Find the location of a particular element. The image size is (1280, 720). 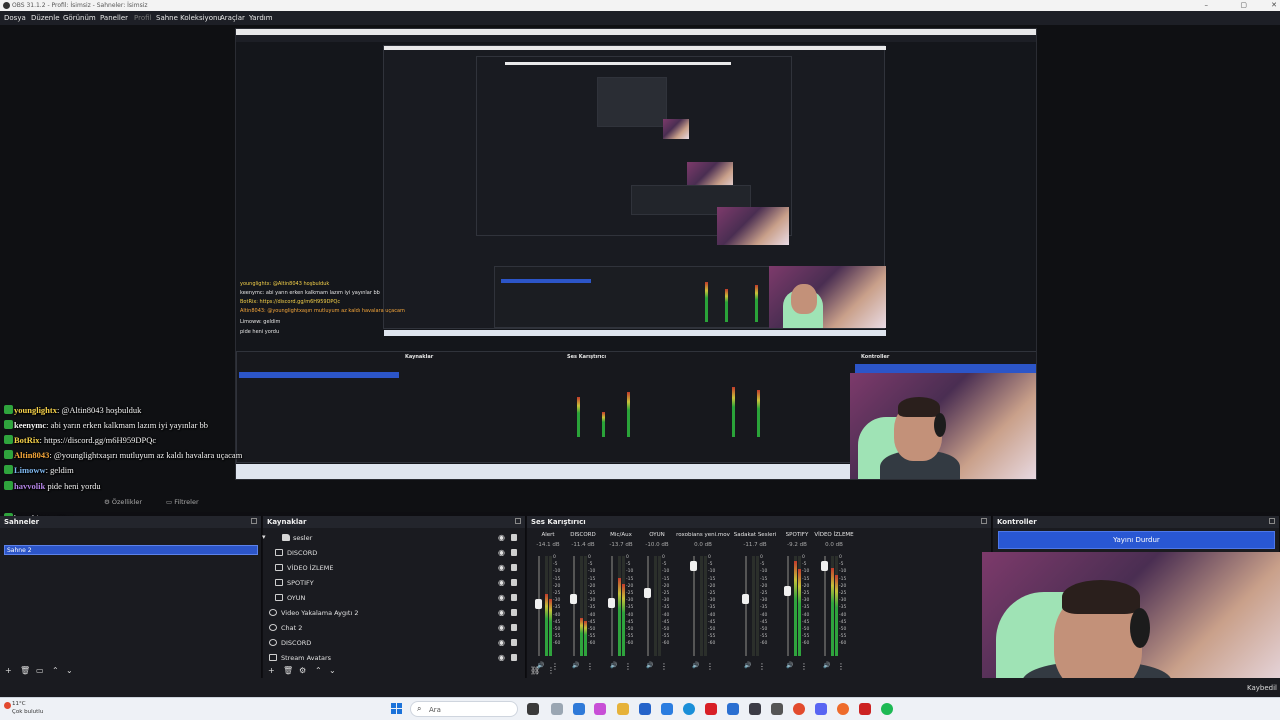

spotify-icon is located at coordinates (887, 709).